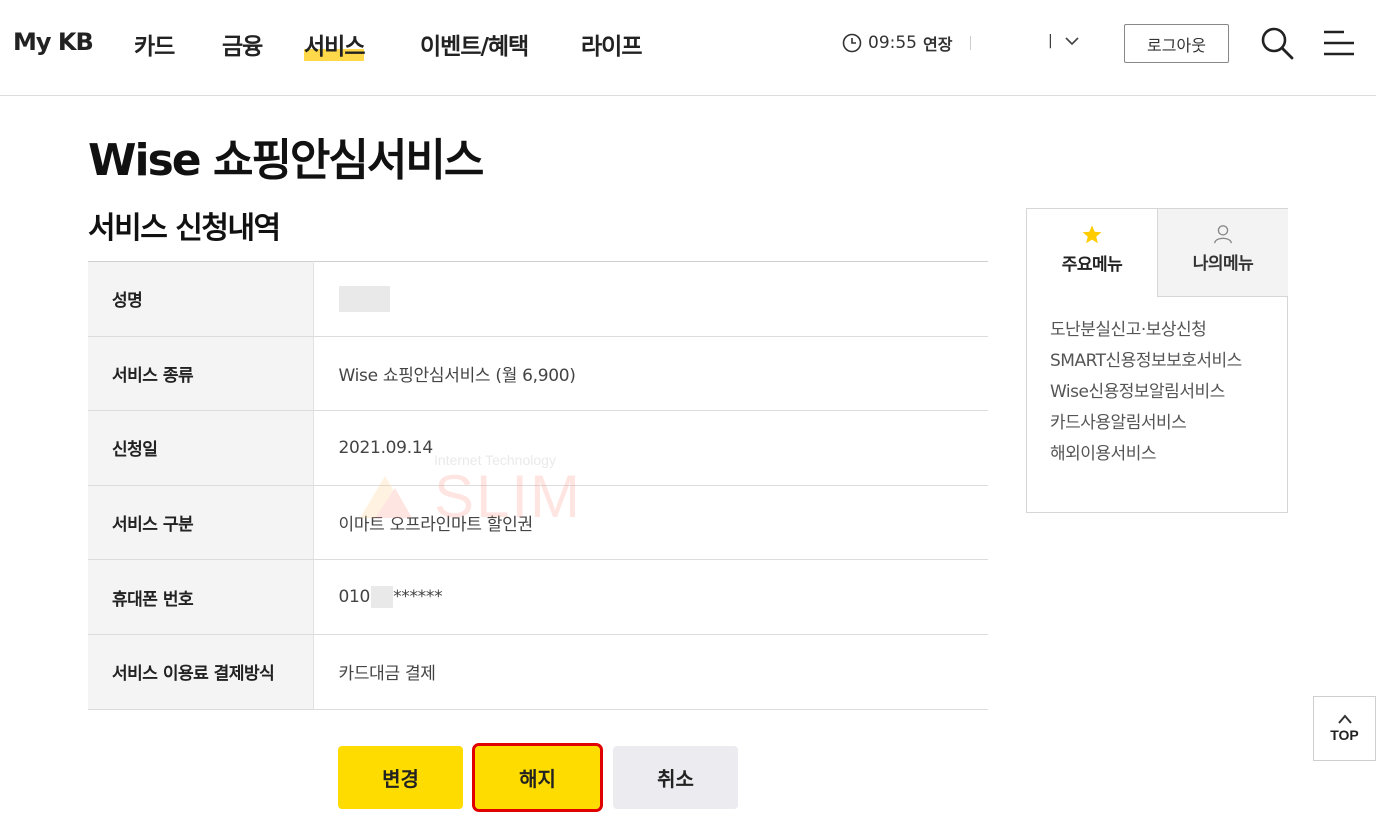  I want to click on row-label-apply-date: 신청일, so click(201, 448).